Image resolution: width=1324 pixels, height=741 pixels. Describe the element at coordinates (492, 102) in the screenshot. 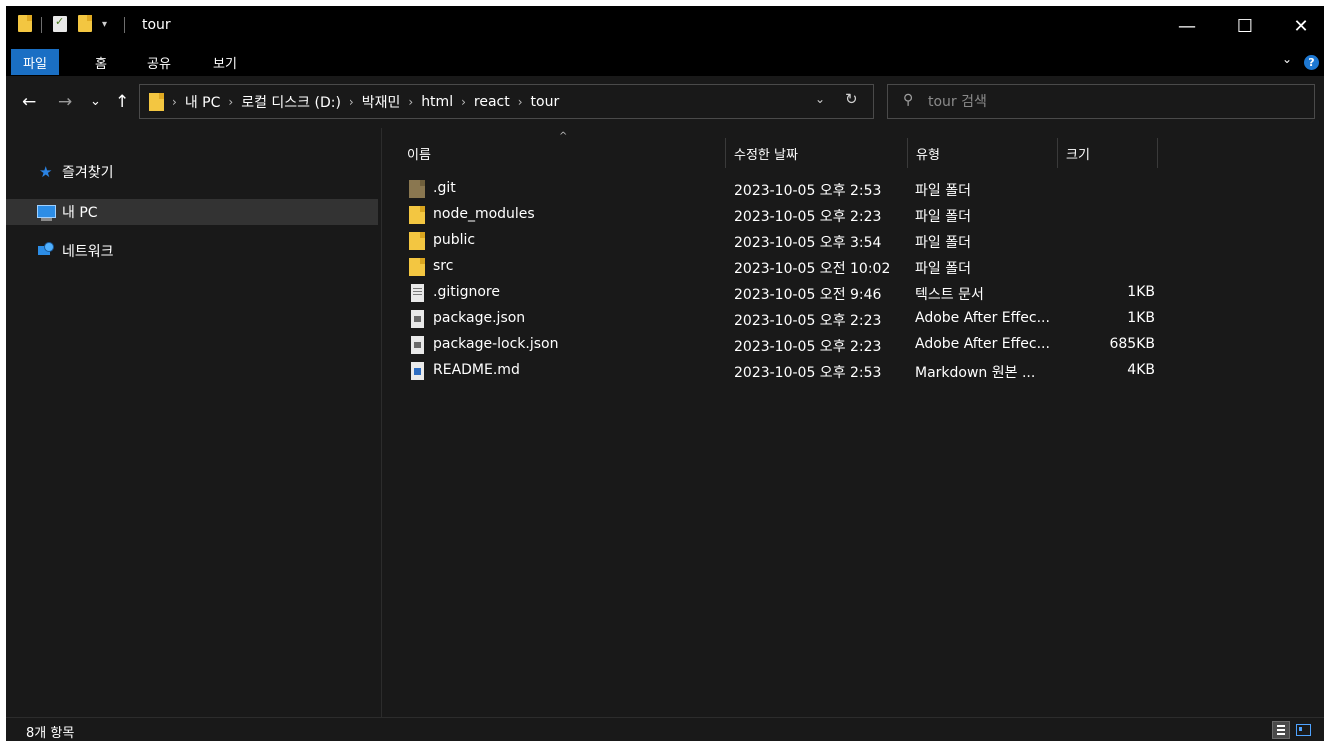

I see `breadcrumb-item: react` at that location.